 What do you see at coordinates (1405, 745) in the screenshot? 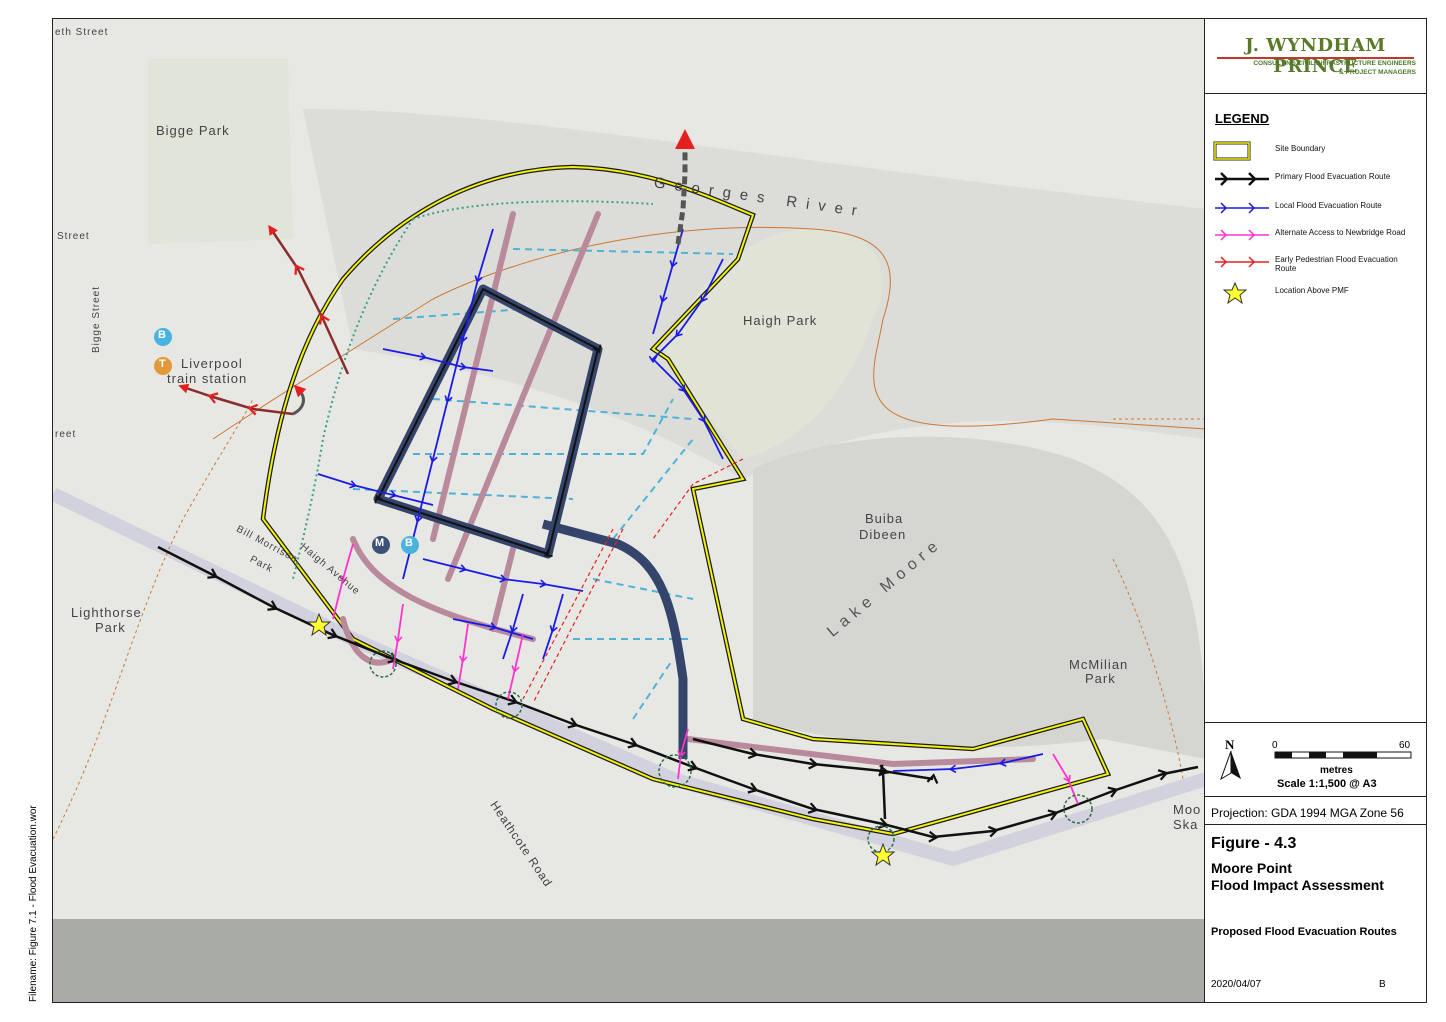
I see `scale-end: 60` at bounding box center [1405, 745].